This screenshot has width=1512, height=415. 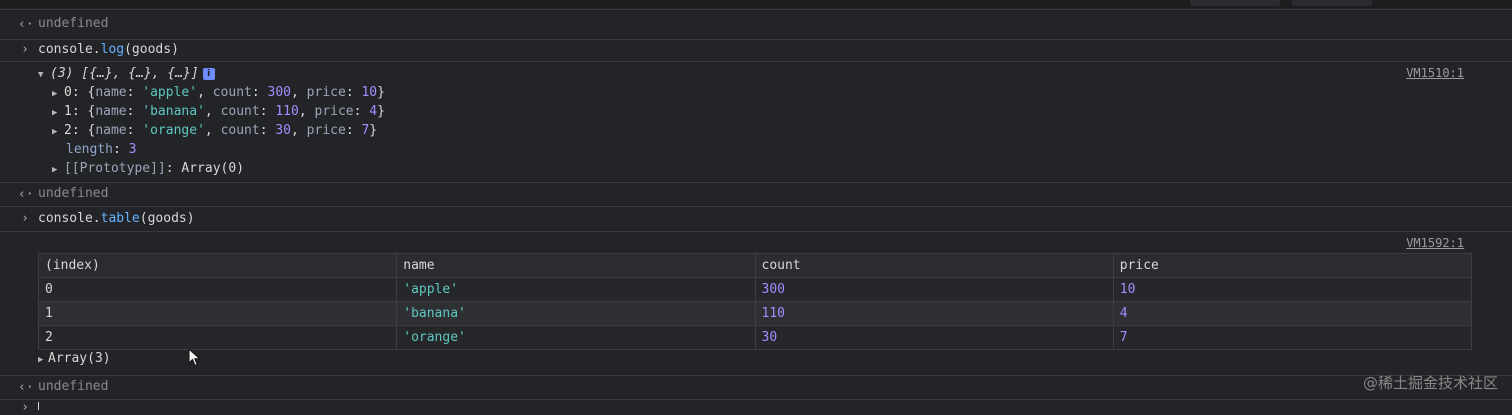 What do you see at coordinates (576, 337) in the screenshot?
I see `table-cell-name: 'orange'` at bounding box center [576, 337].